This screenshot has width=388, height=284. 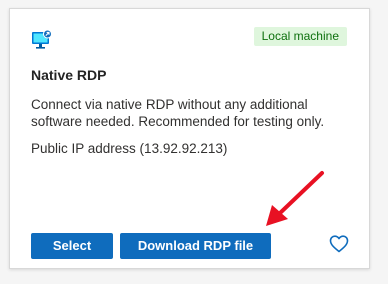 What do you see at coordinates (69, 75) in the screenshot?
I see `card-title: Native RDP` at bounding box center [69, 75].